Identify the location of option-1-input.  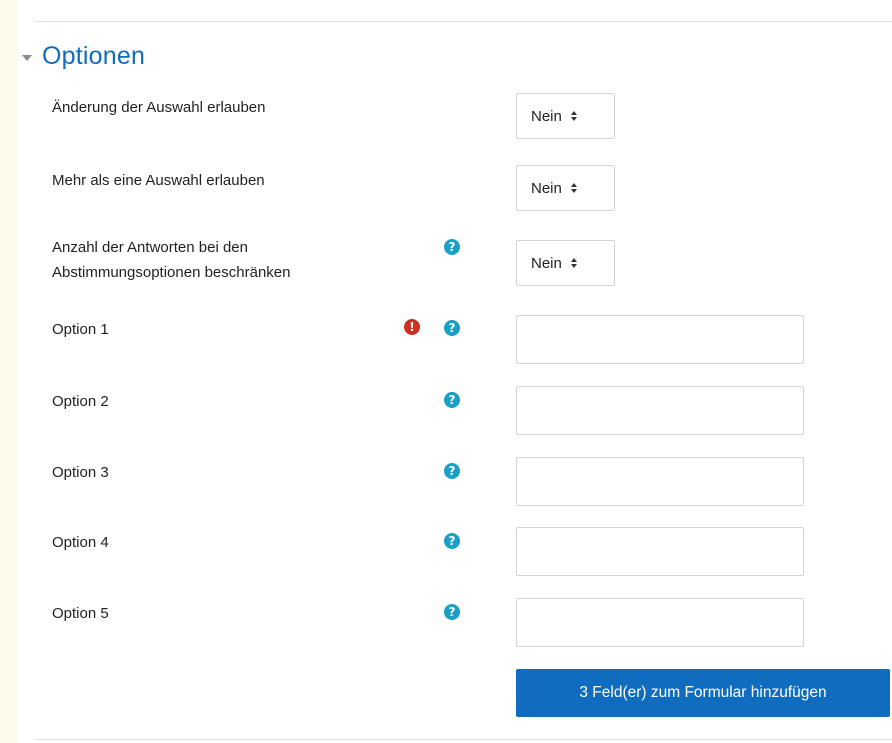
(660, 339).